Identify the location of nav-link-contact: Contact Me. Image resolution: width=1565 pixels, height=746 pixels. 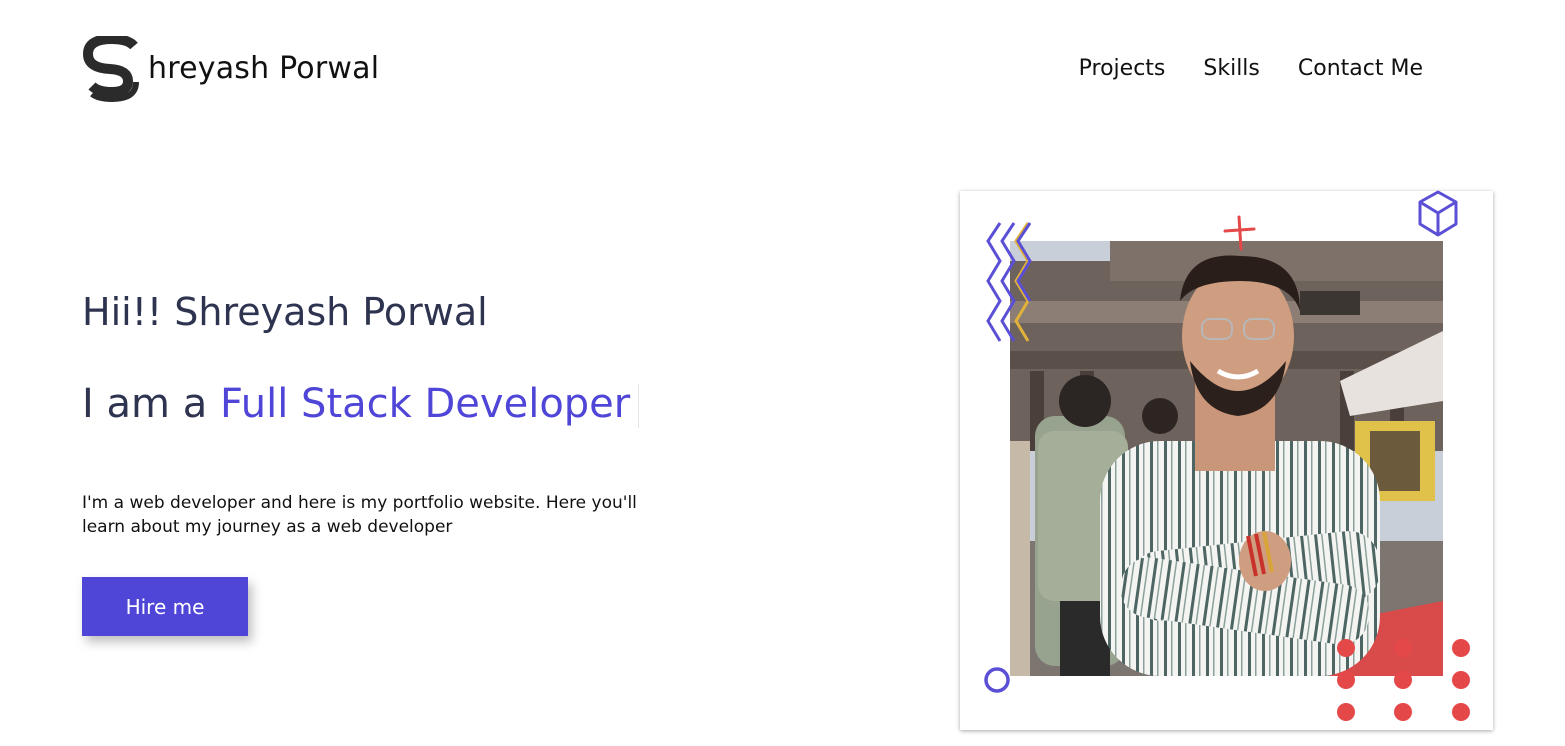
(1360, 69).